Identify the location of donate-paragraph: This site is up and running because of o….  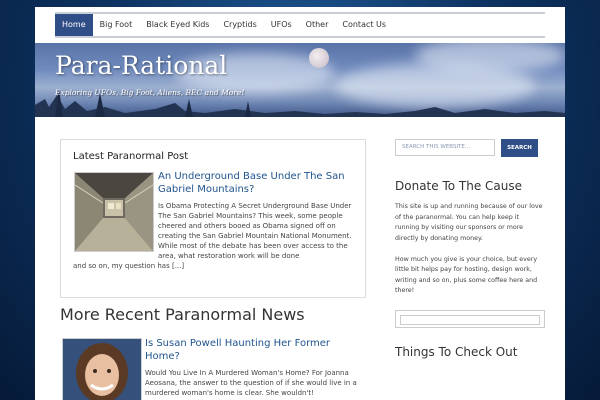
(469, 222).